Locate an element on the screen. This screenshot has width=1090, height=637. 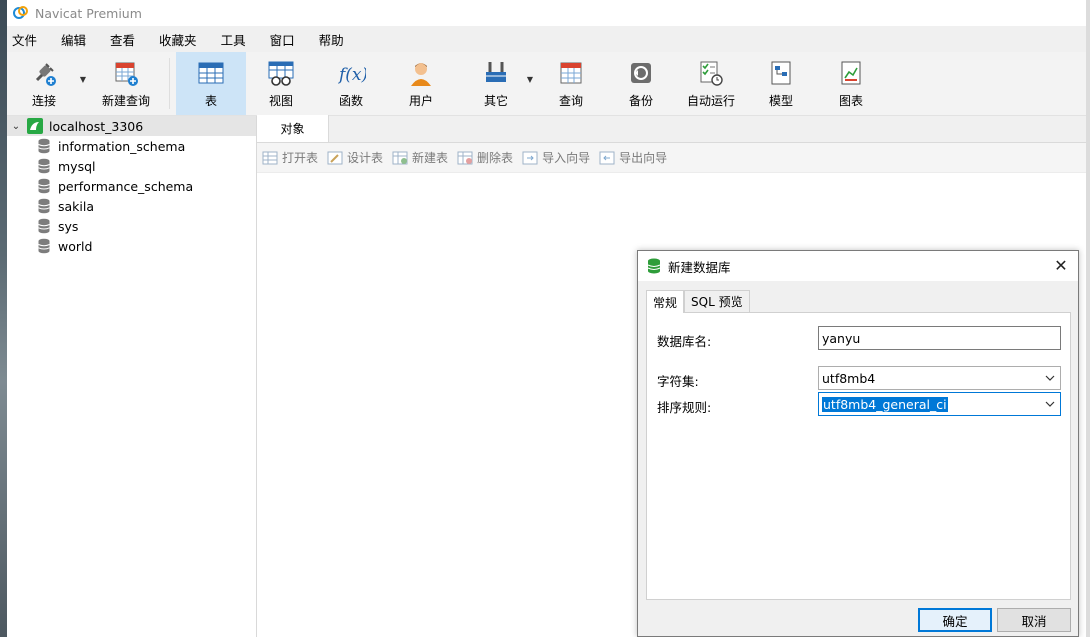
charset-label: 字符集: is located at coordinates (678, 381).